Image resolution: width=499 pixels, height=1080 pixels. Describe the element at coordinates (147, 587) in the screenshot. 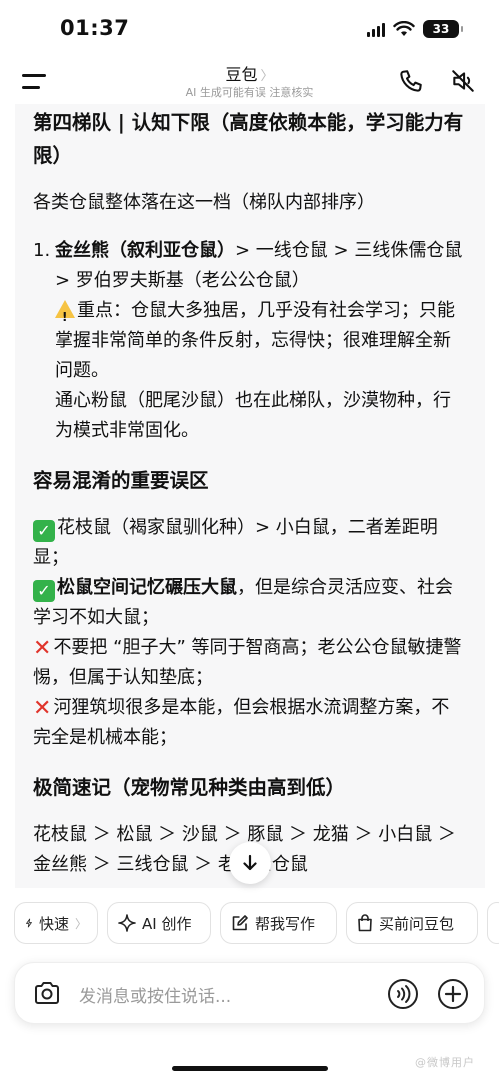

I see `mistake-2-bold: 松鼠空间记忆碾压大鼠` at that location.